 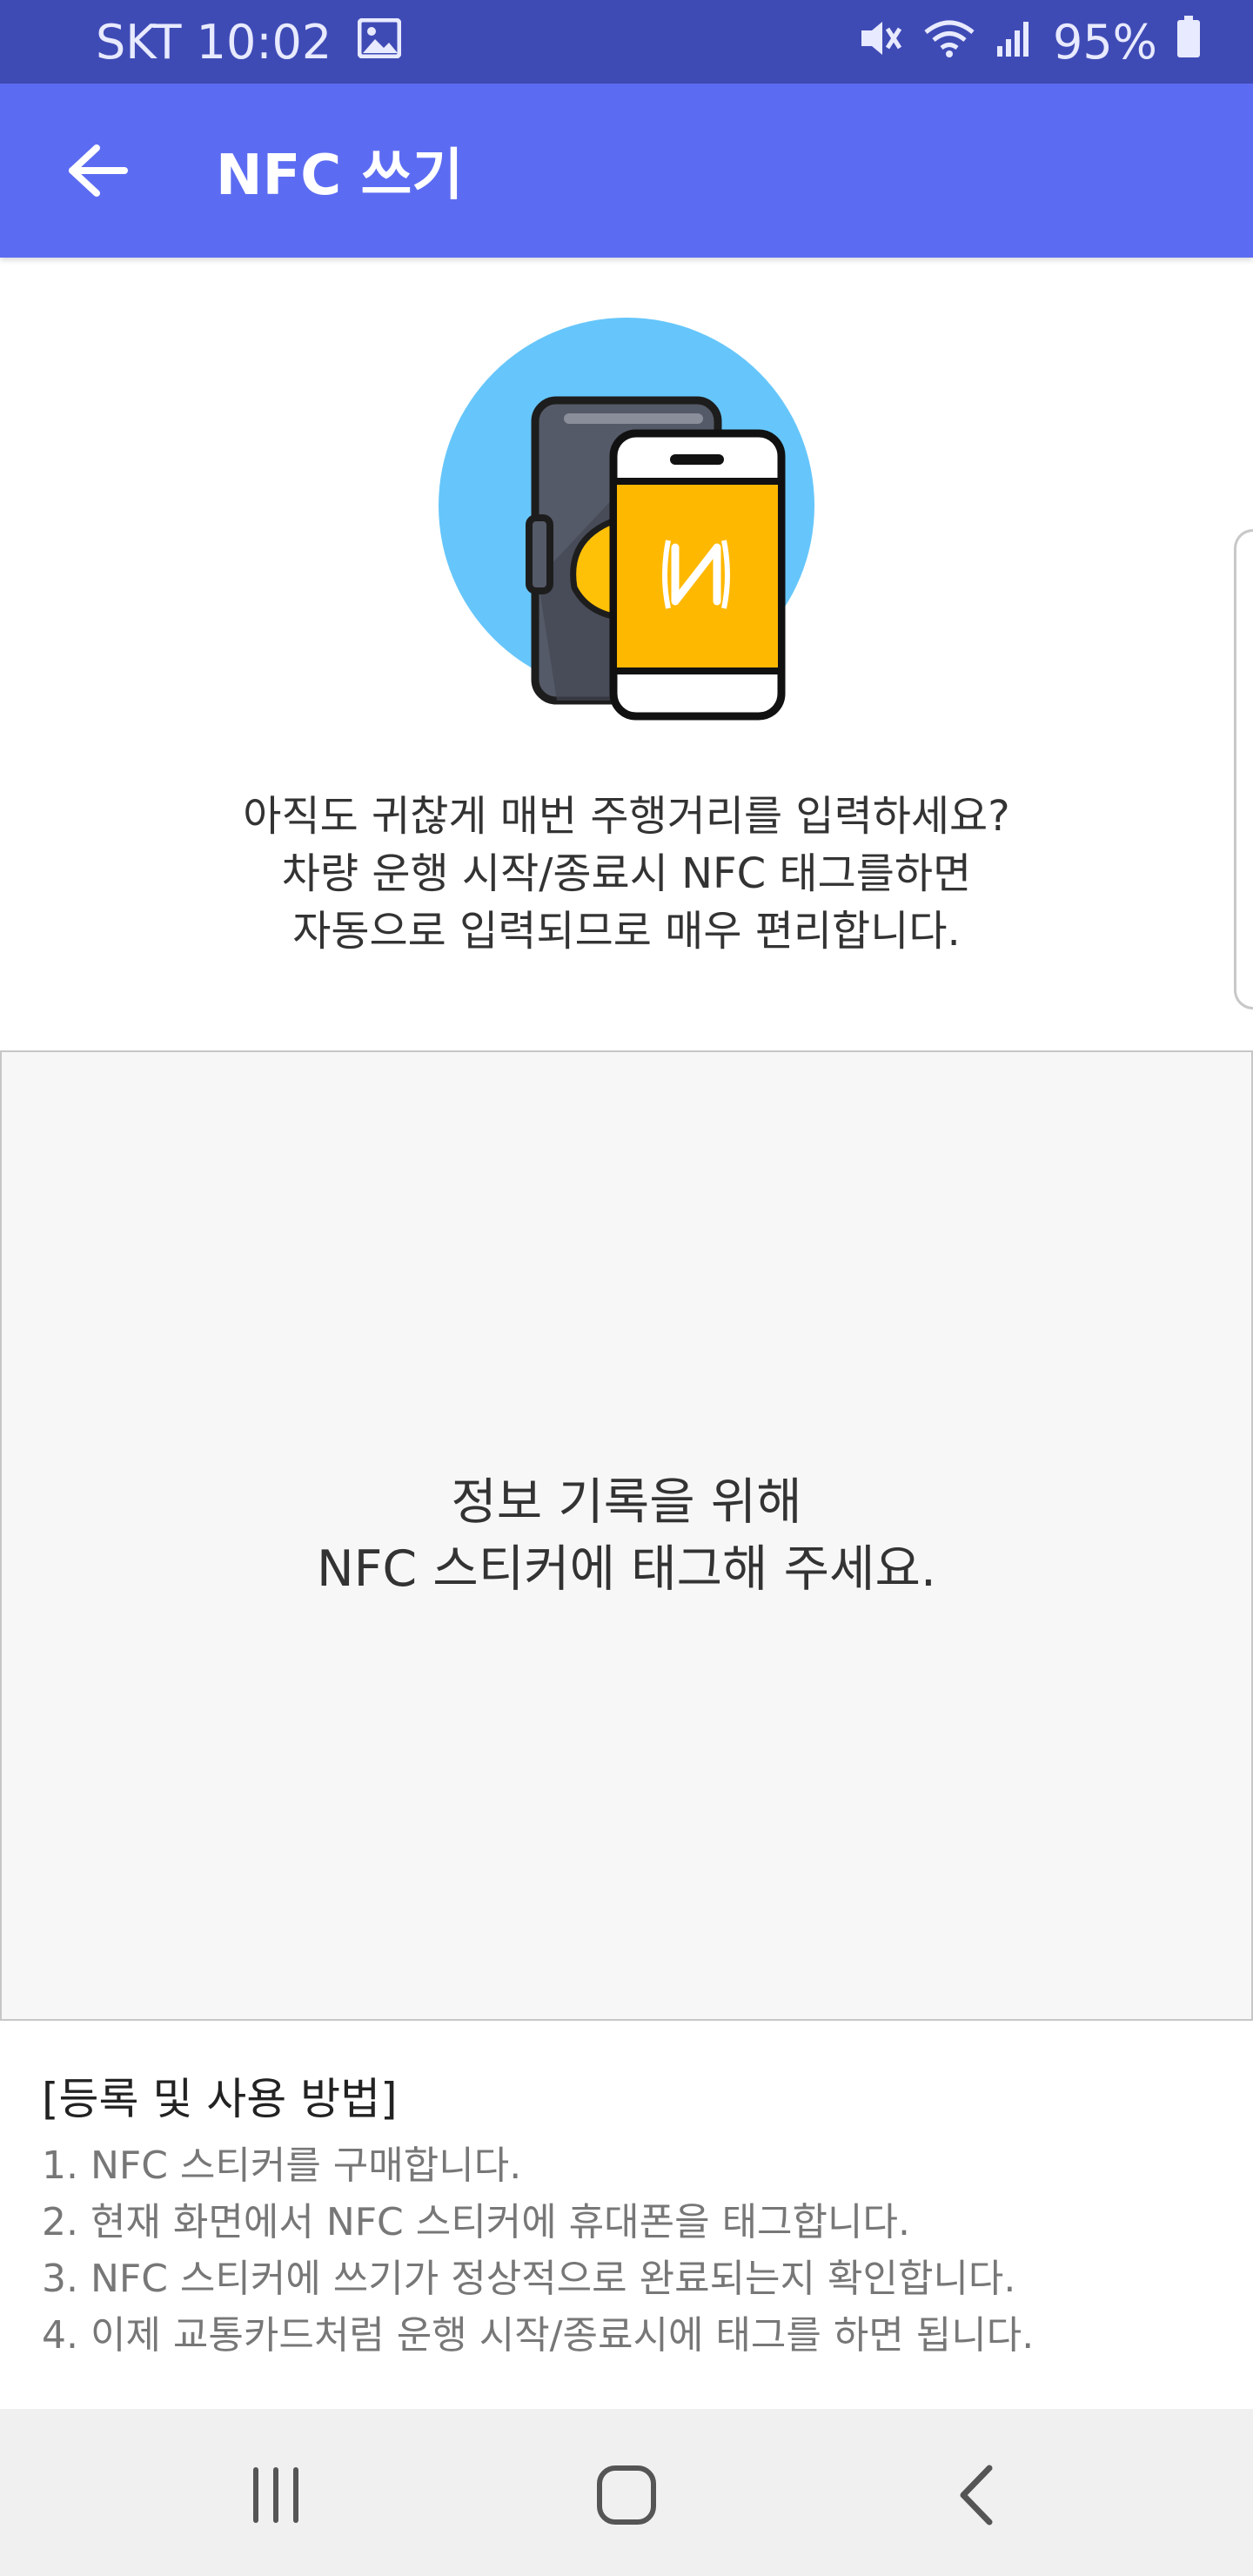 I want to click on signal-icon, so click(x=1015, y=43).